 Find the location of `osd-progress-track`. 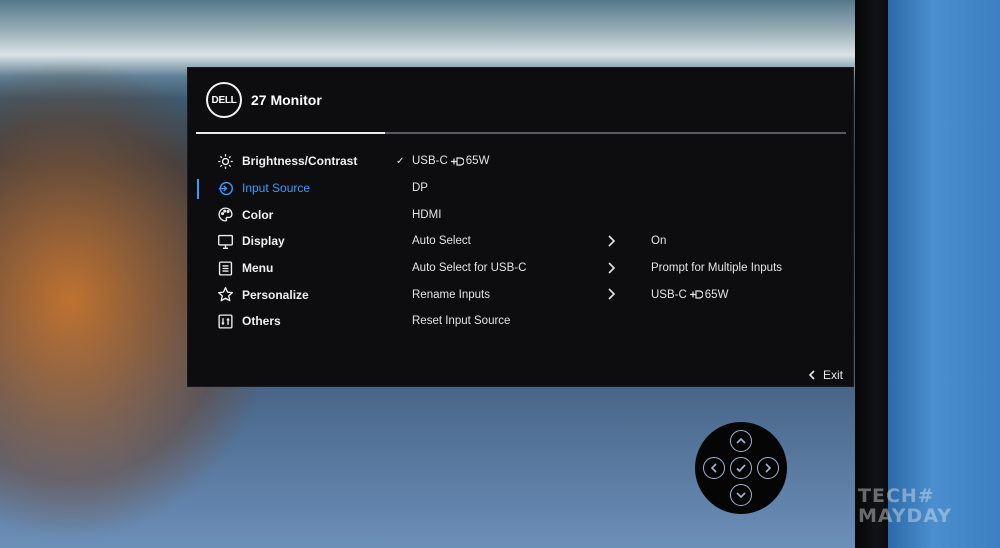

osd-progress-track is located at coordinates (521, 133).